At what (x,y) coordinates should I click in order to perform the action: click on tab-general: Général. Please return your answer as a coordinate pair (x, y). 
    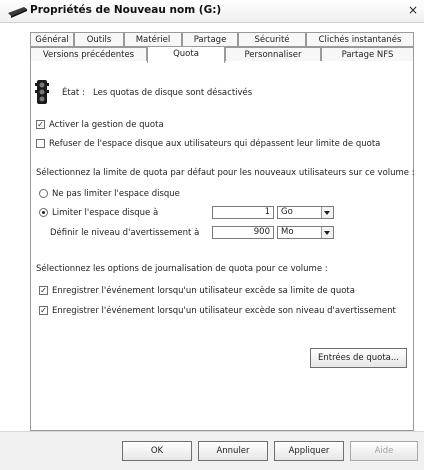
    Looking at the image, I should click on (52, 39).